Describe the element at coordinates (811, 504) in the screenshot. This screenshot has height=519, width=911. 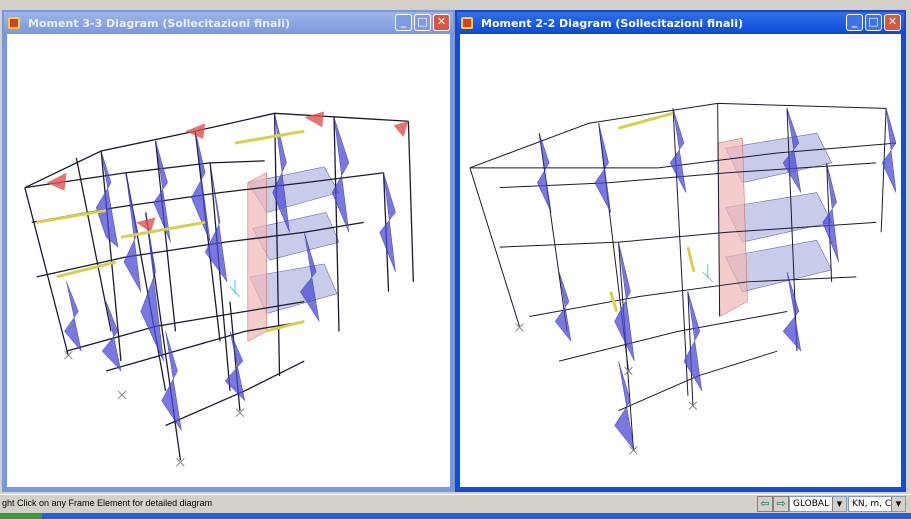
I see `coordinate-system-value: GLOBAL` at that location.